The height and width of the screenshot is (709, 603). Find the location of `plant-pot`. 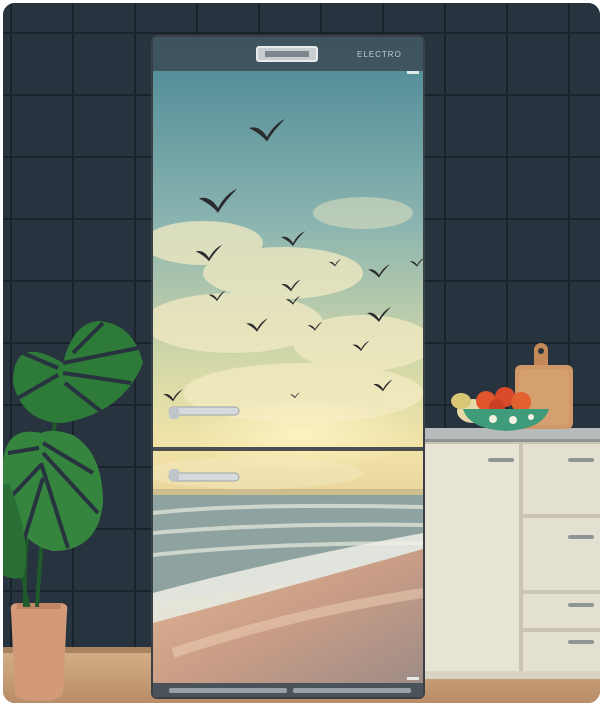

plant-pot is located at coordinates (39, 652).